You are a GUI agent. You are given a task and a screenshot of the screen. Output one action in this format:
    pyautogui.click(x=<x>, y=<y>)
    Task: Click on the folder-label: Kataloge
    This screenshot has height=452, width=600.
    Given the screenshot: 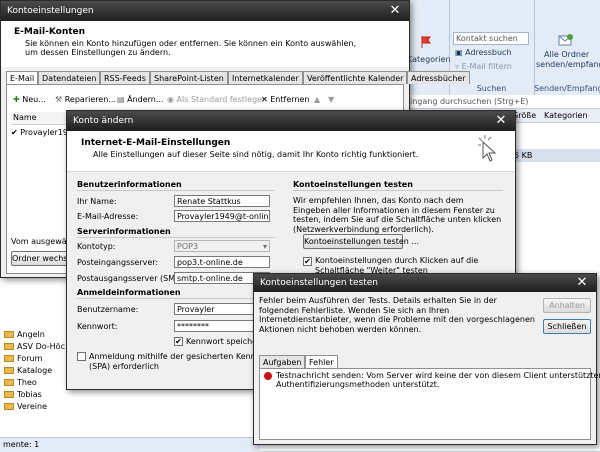 What is the action you would take?
    pyautogui.click(x=35, y=370)
    